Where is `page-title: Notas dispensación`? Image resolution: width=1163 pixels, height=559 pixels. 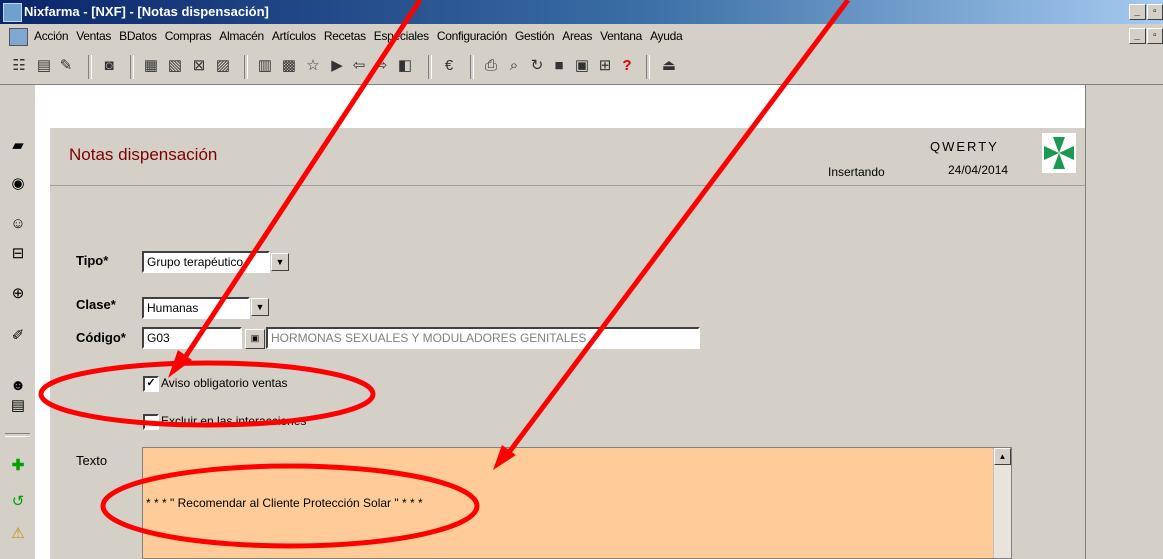 page-title: Notas dispensación is located at coordinates (143, 154).